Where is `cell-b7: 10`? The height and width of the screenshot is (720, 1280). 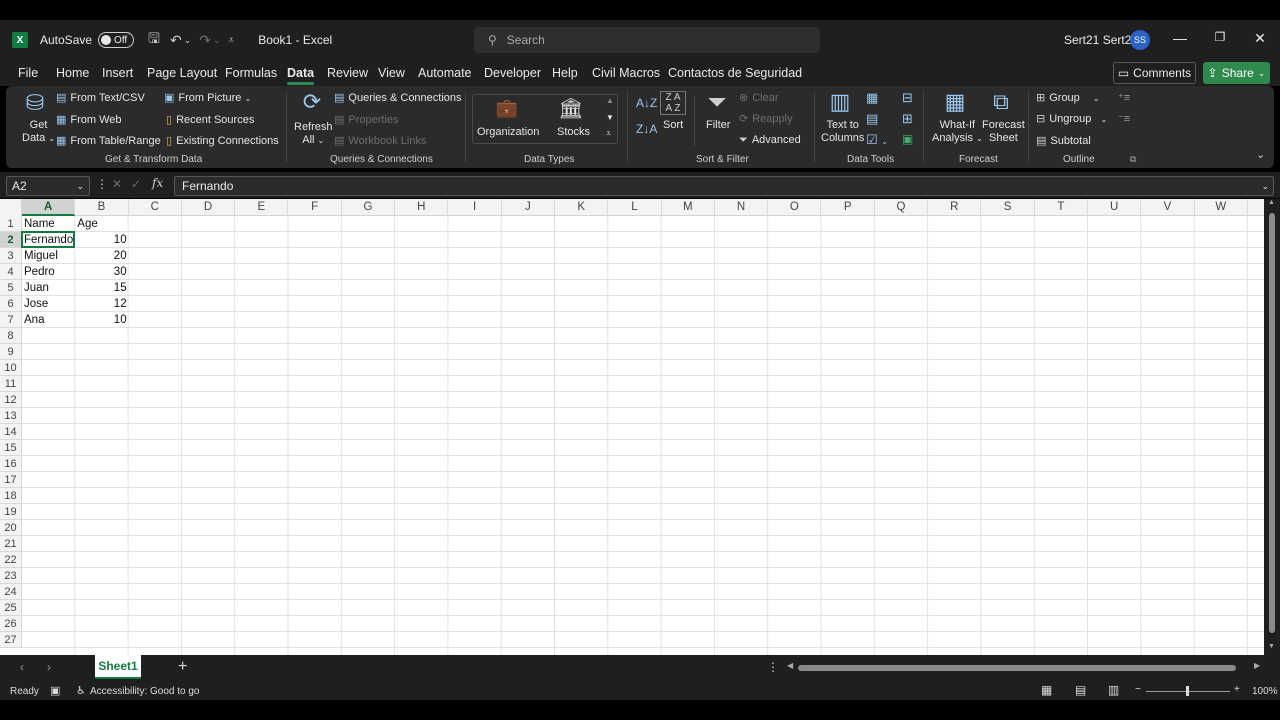 cell-b7: 10 is located at coordinates (101, 320).